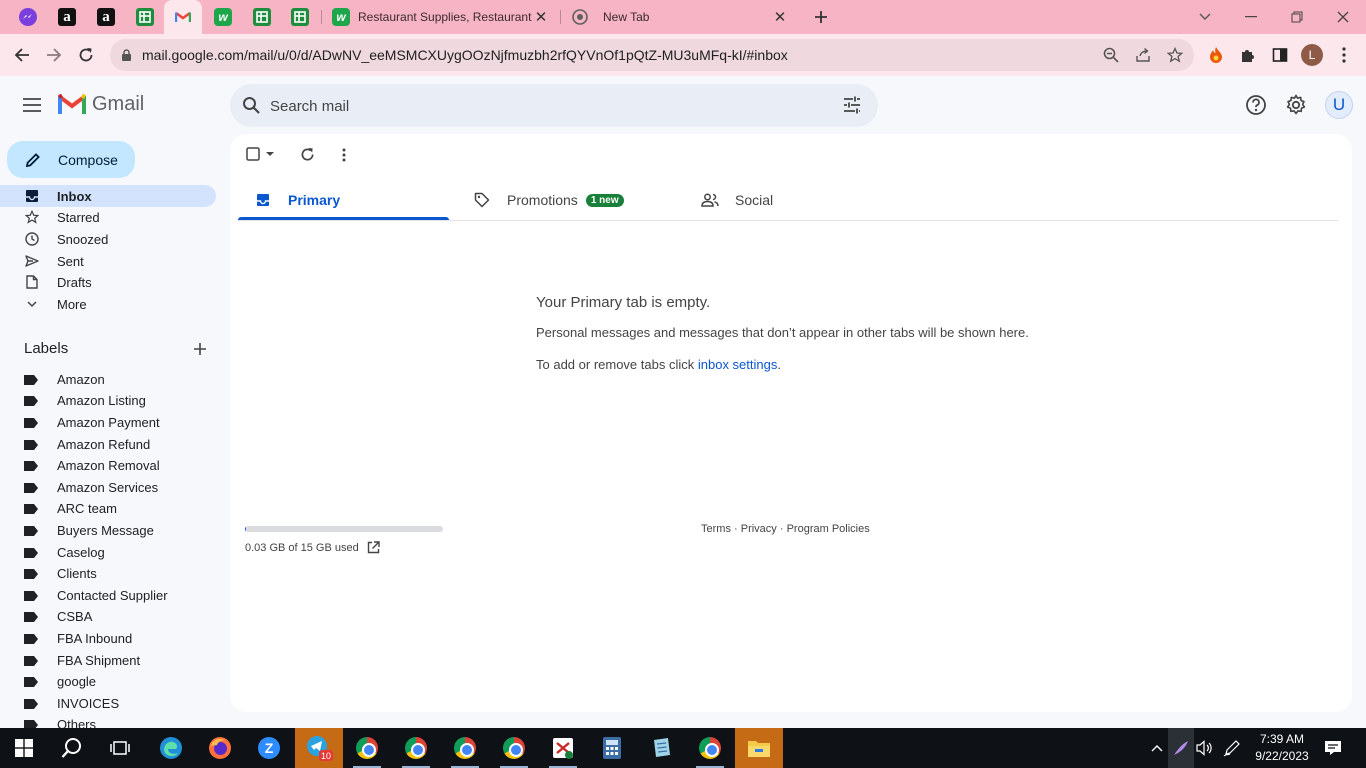 The width and height of the screenshot is (1366, 768). I want to click on taskbar-file-explorer, so click(759, 748).